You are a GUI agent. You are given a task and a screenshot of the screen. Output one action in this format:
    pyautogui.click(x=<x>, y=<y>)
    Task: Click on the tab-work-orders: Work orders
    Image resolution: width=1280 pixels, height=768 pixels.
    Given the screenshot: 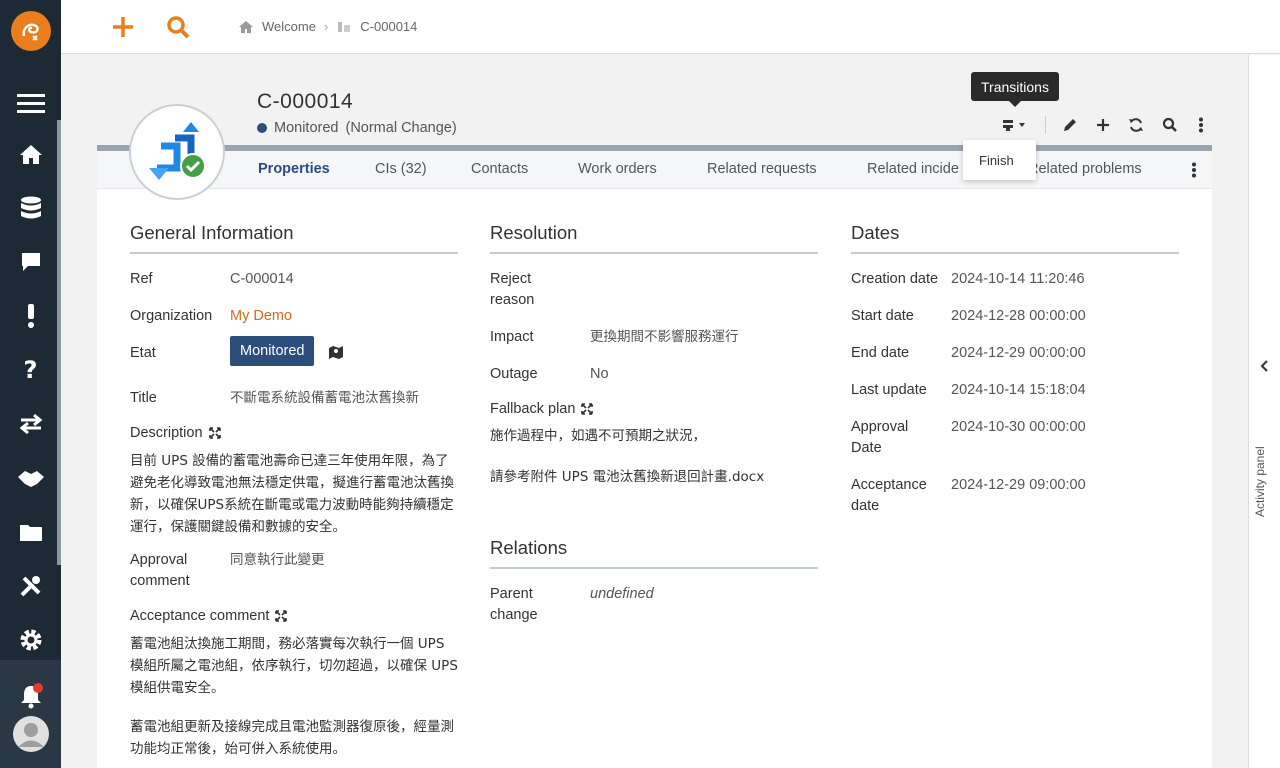 What is the action you would take?
    pyautogui.click(x=617, y=169)
    